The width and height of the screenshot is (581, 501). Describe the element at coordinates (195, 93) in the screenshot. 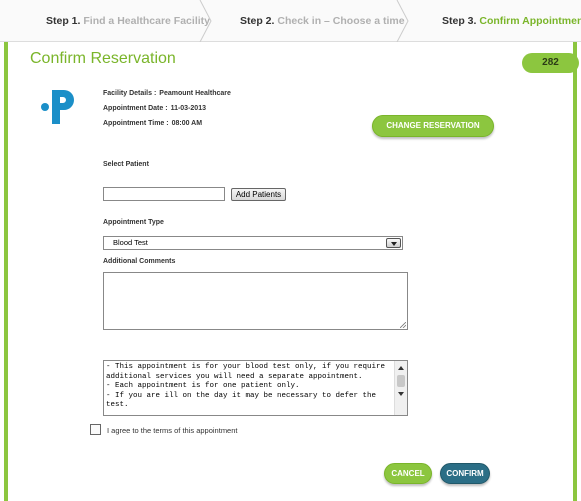

I see `facility-value: Peamount Healthcare` at that location.